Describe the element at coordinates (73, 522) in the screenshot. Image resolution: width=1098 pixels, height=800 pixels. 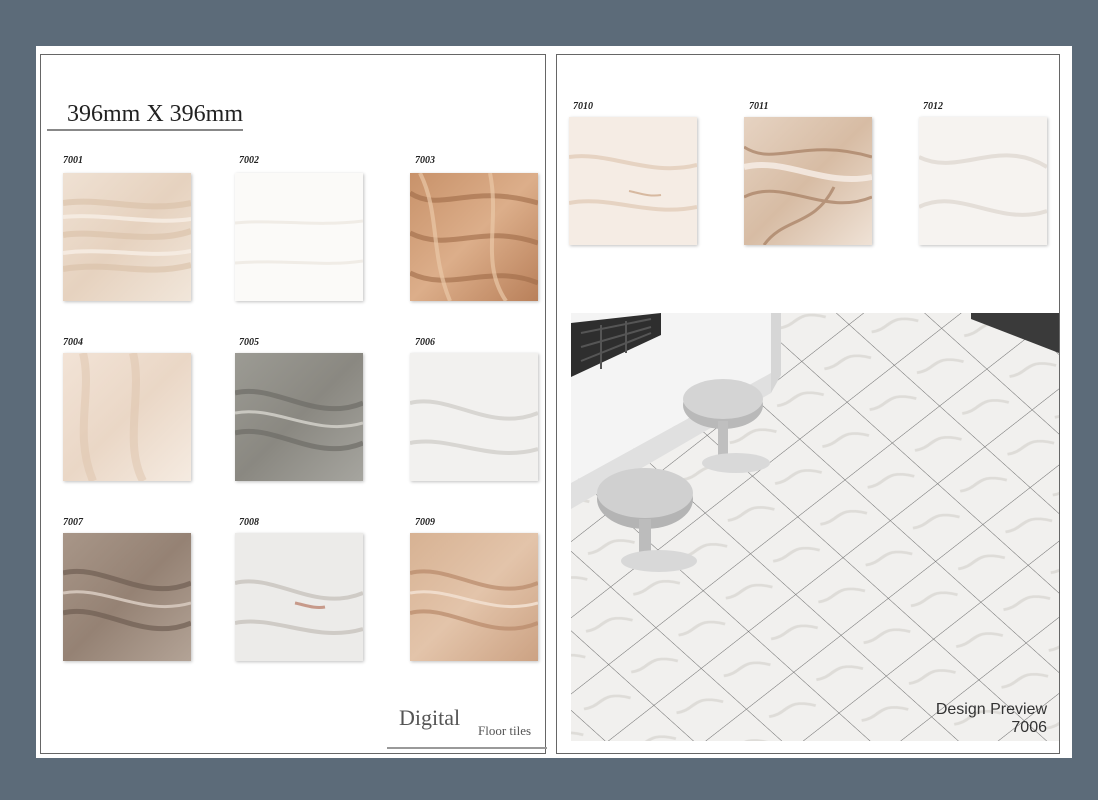
I see `tile-code-7007: 7007` at that location.